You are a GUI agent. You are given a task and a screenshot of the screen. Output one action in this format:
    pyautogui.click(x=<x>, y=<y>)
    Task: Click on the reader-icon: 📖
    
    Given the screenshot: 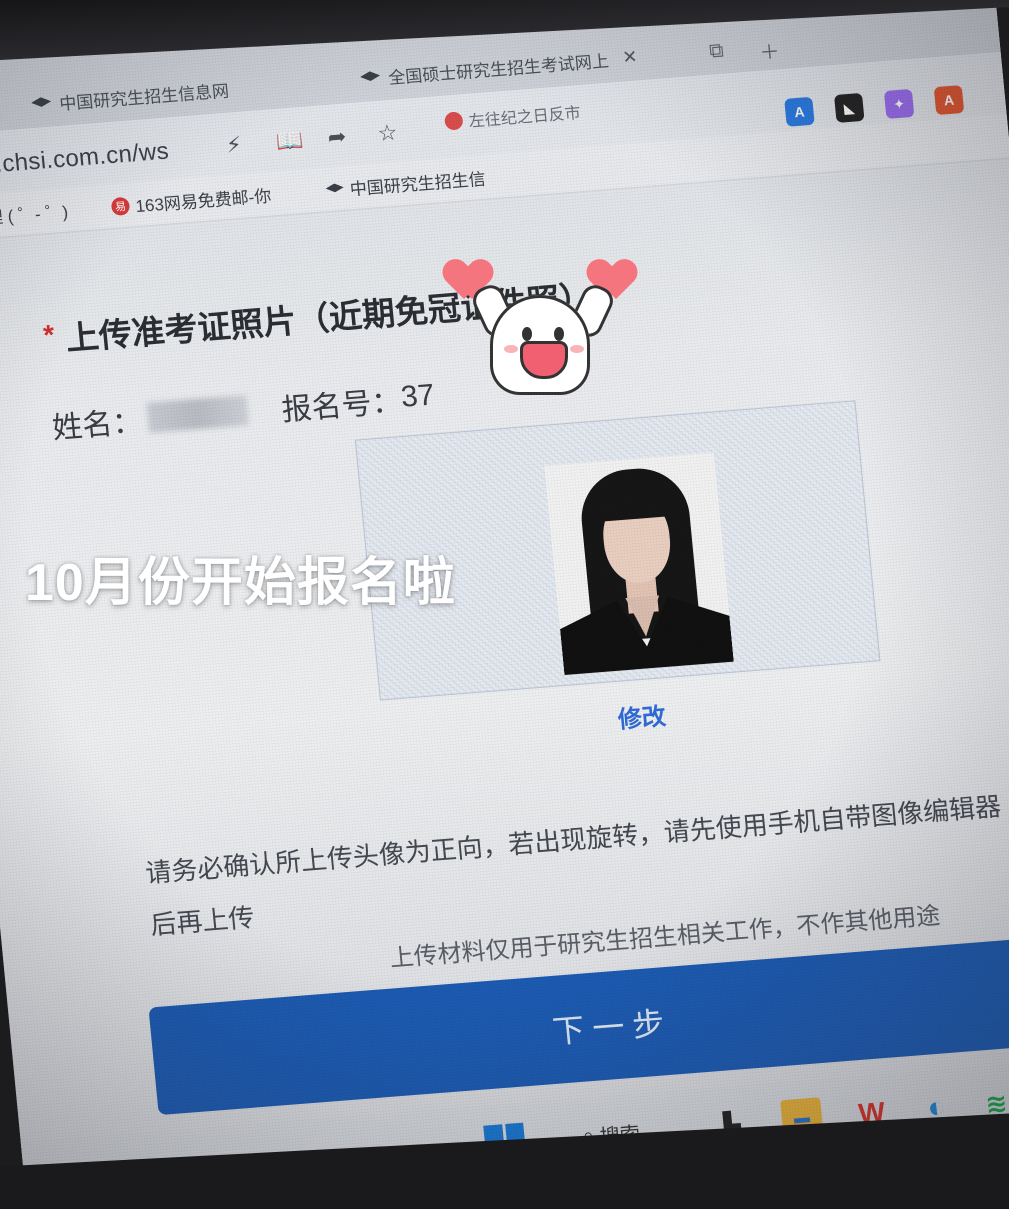 What is the action you would take?
    pyautogui.click(x=290, y=141)
    